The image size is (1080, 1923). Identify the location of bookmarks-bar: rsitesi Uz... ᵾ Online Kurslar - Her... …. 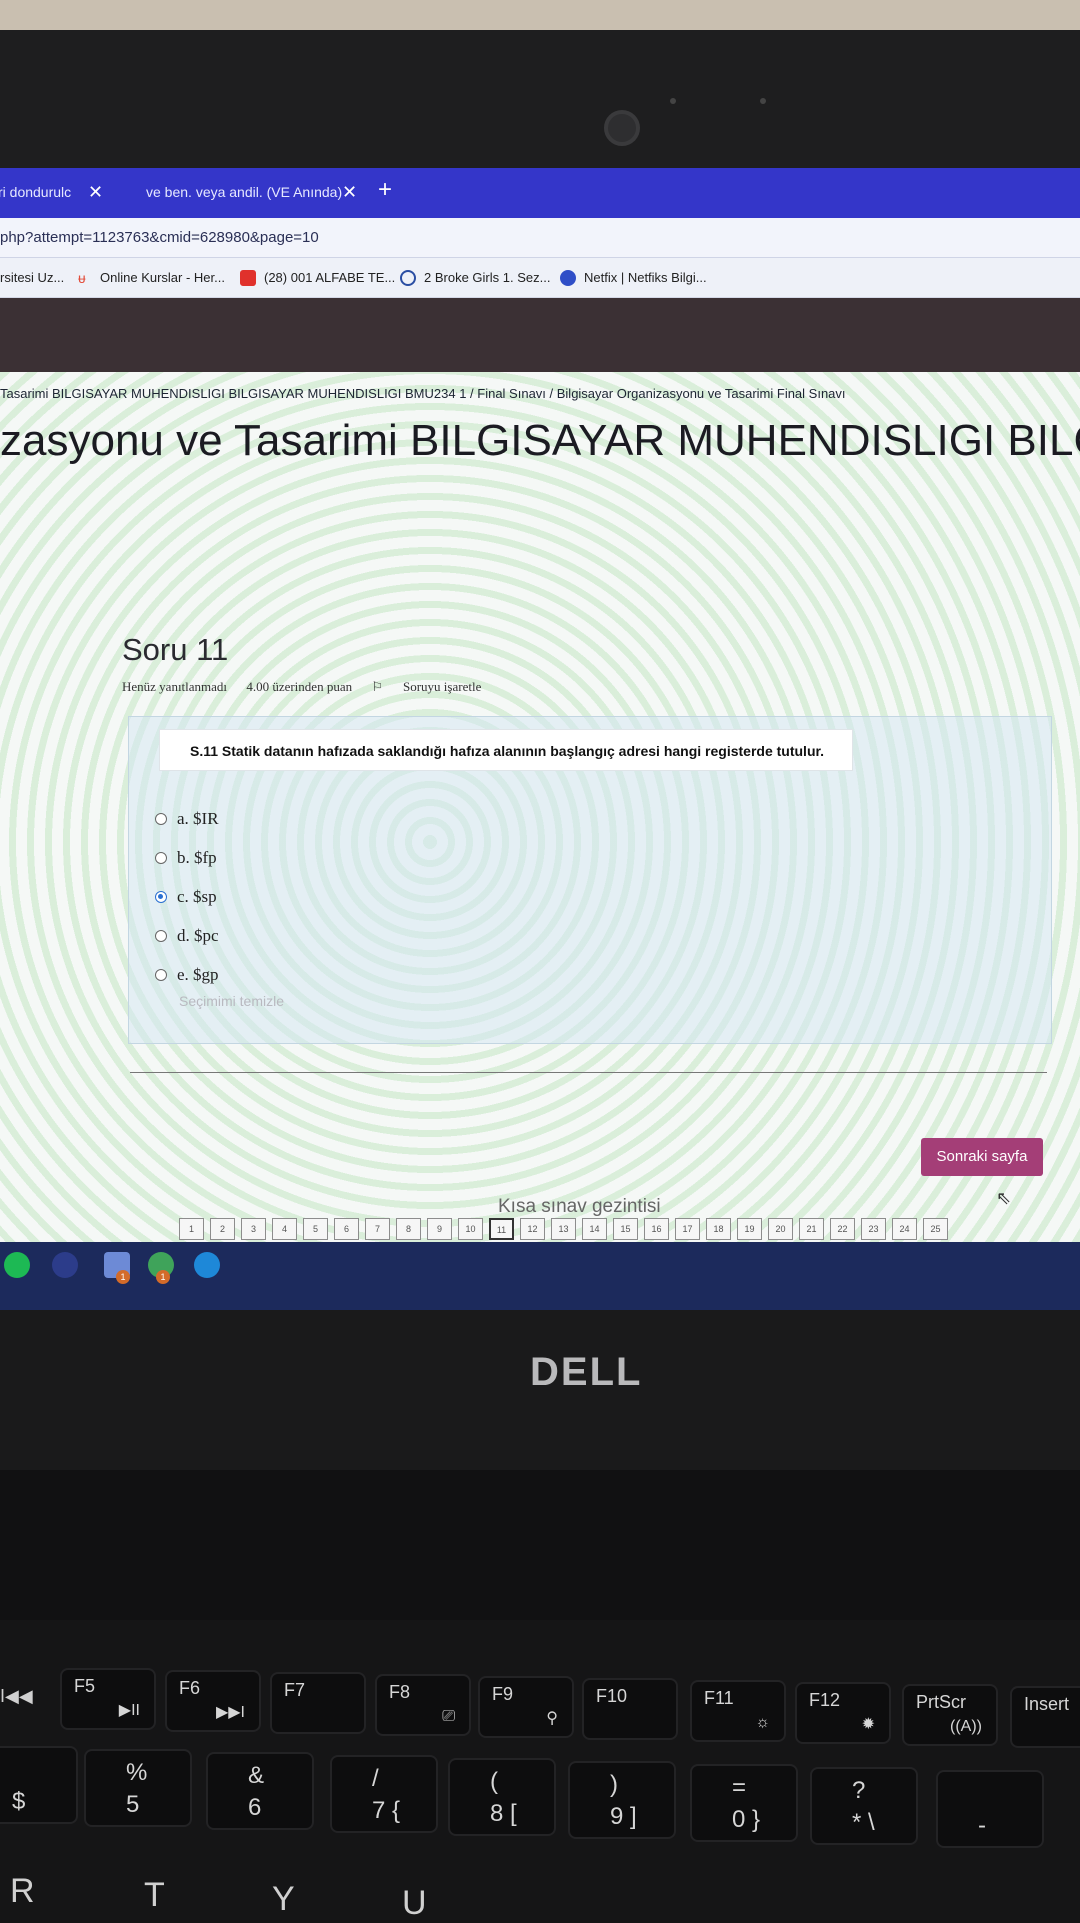
(540, 278).